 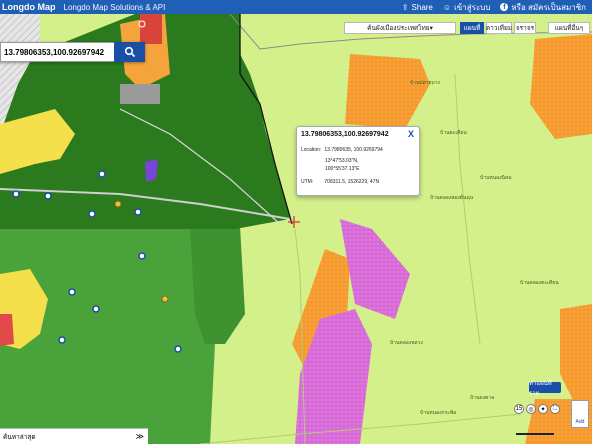 I want to click on place-label: บ้านปลายบาง, so click(x=425, y=82).